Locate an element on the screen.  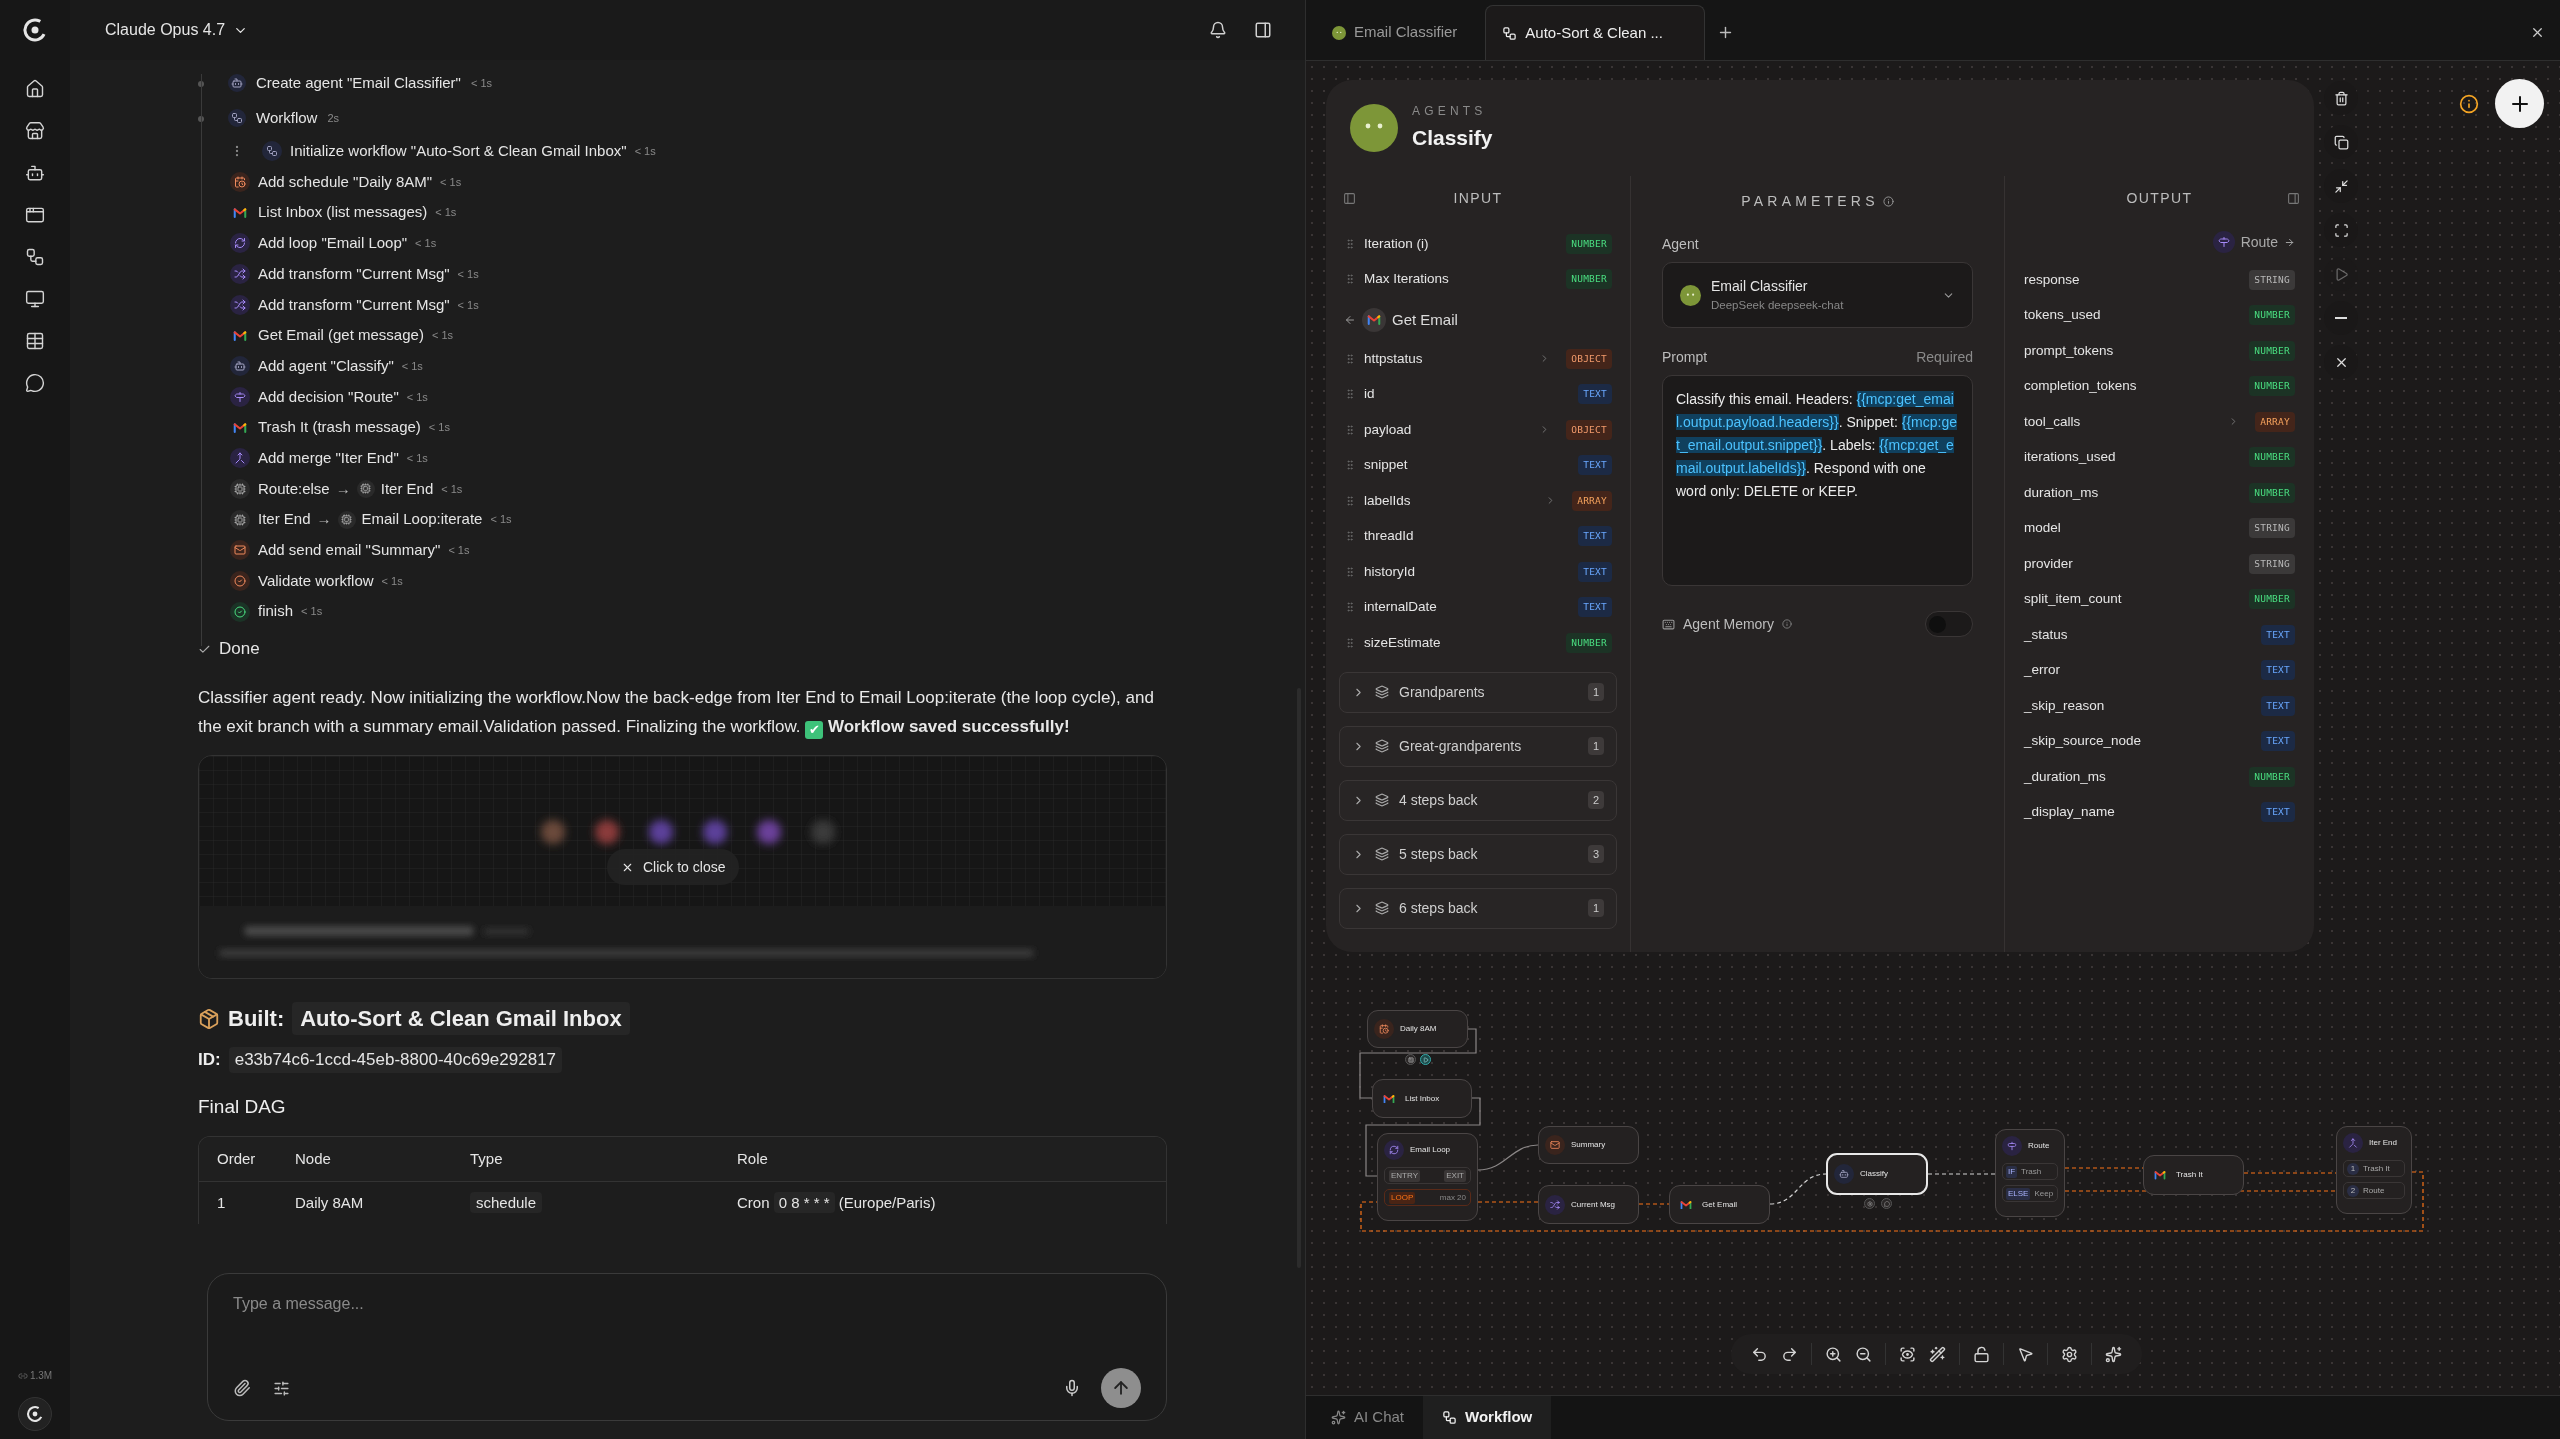
workflow-node: Daily 8AM is located at coordinates (1417, 1029).